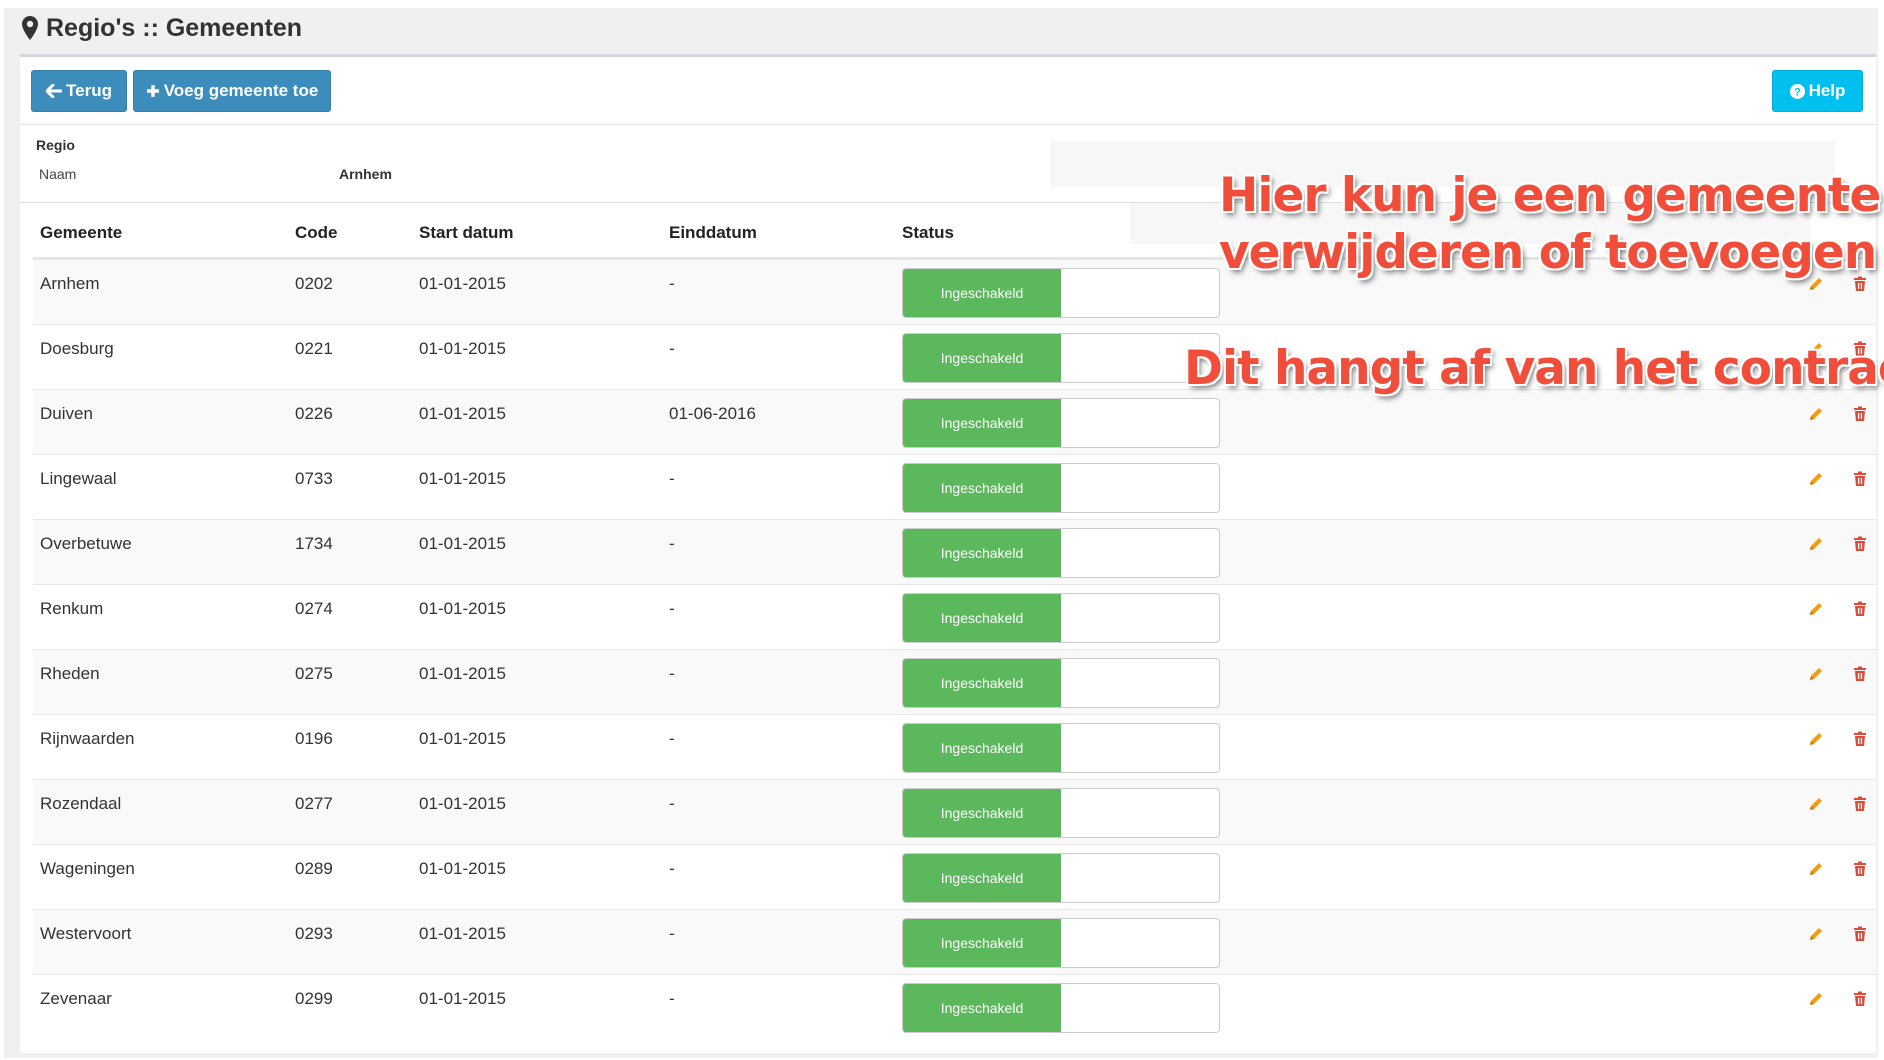 The image size is (1884, 1060). I want to click on header-gemeente: Gemeente, so click(81, 233).